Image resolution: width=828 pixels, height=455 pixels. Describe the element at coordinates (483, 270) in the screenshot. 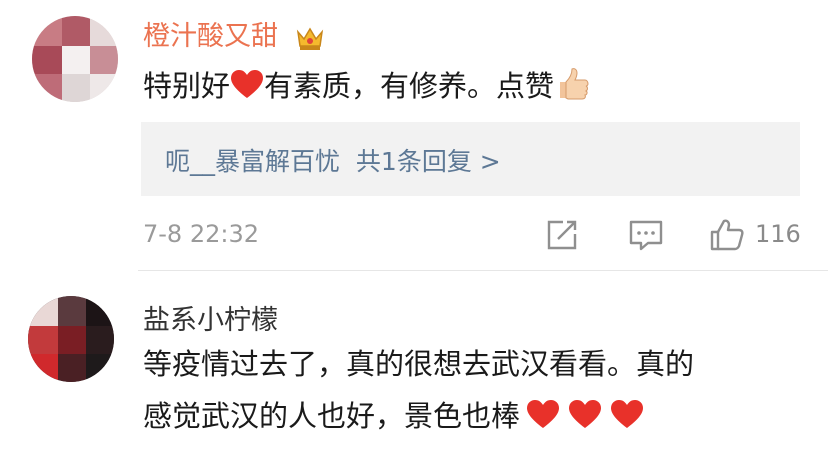

I see `divider` at that location.